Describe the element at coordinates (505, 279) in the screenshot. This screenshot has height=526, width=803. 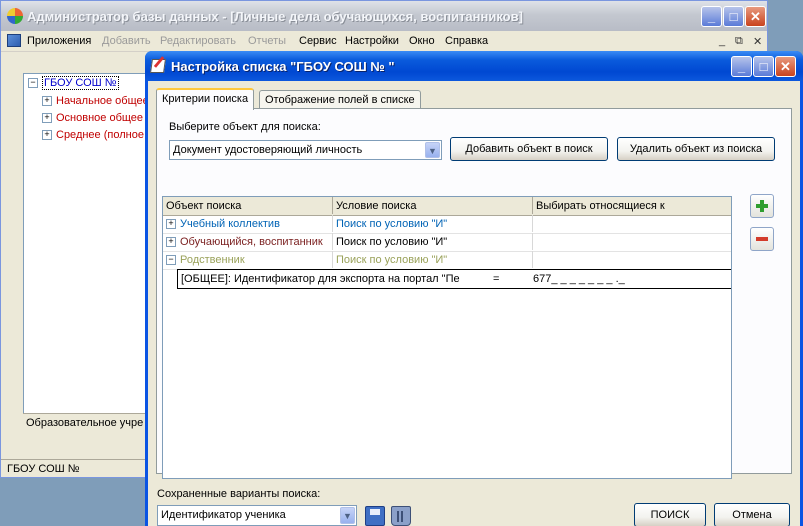
I see `criteria-operator-cell: =` at that location.